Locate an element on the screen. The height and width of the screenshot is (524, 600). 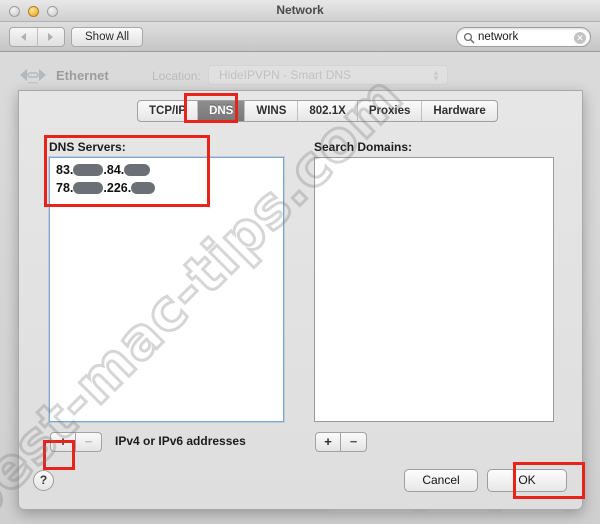
clear-icon: ✕ is located at coordinates (580, 38).